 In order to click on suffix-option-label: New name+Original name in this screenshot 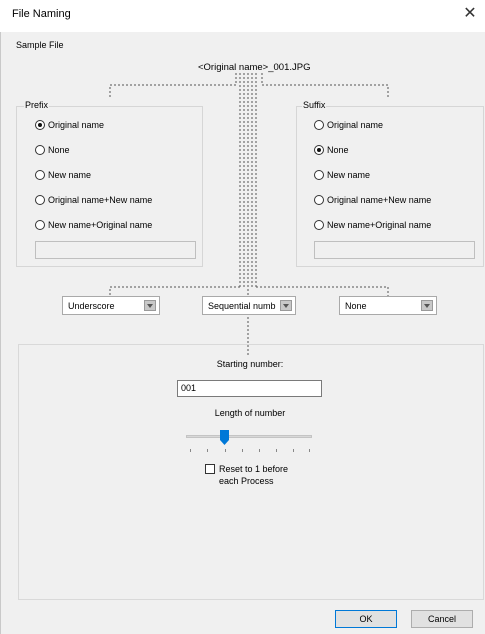, I will do `click(379, 225)`.